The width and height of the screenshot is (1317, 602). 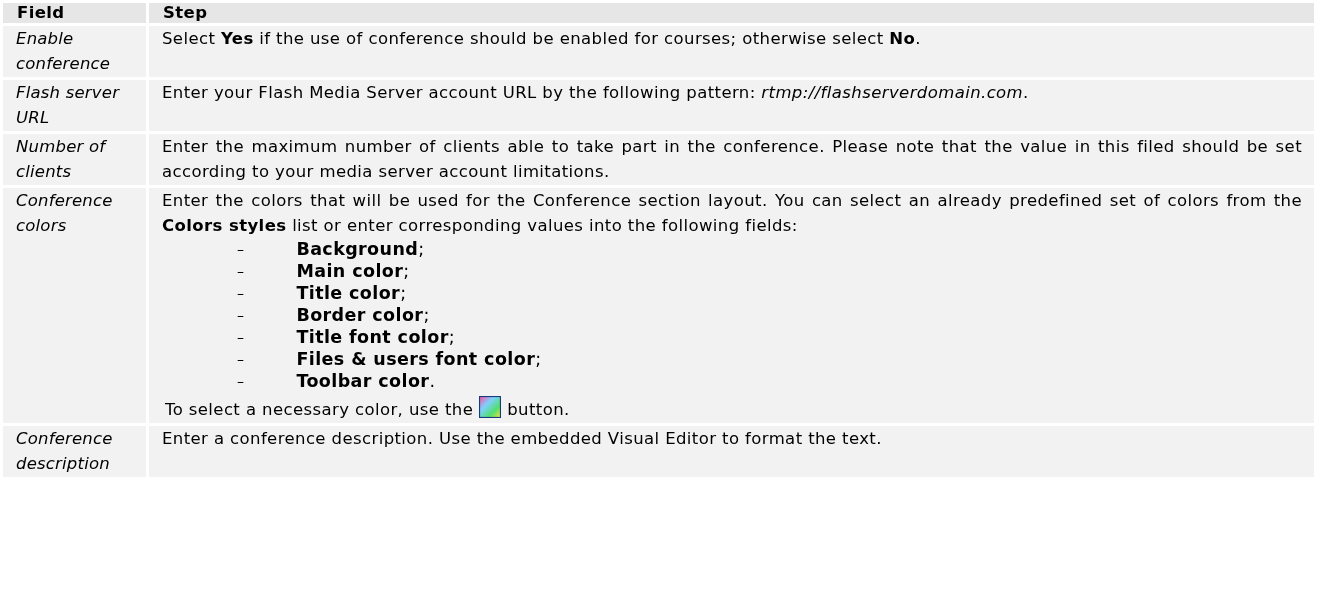 What do you see at coordinates (366, 381) in the screenshot?
I see `color-field-name: Toolbar color.` at bounding box center [366, 381].